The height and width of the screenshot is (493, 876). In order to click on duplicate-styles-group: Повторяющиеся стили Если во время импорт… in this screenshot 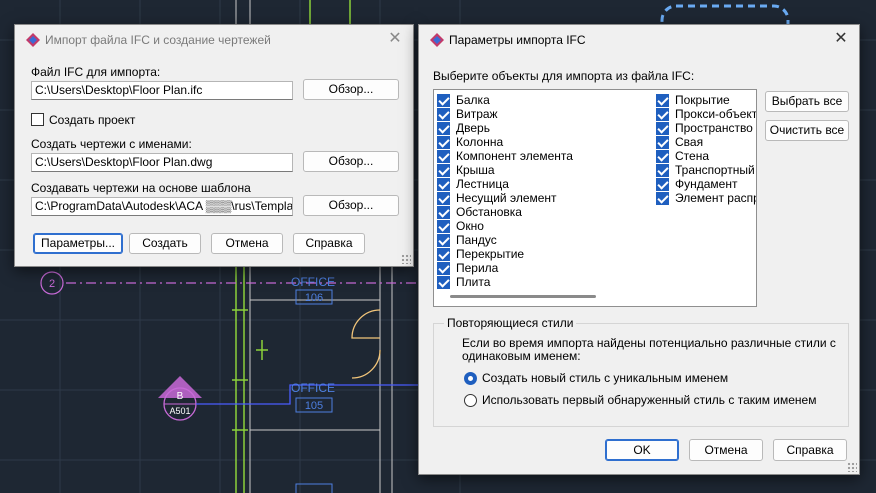, I will do `click(641, 371)`.